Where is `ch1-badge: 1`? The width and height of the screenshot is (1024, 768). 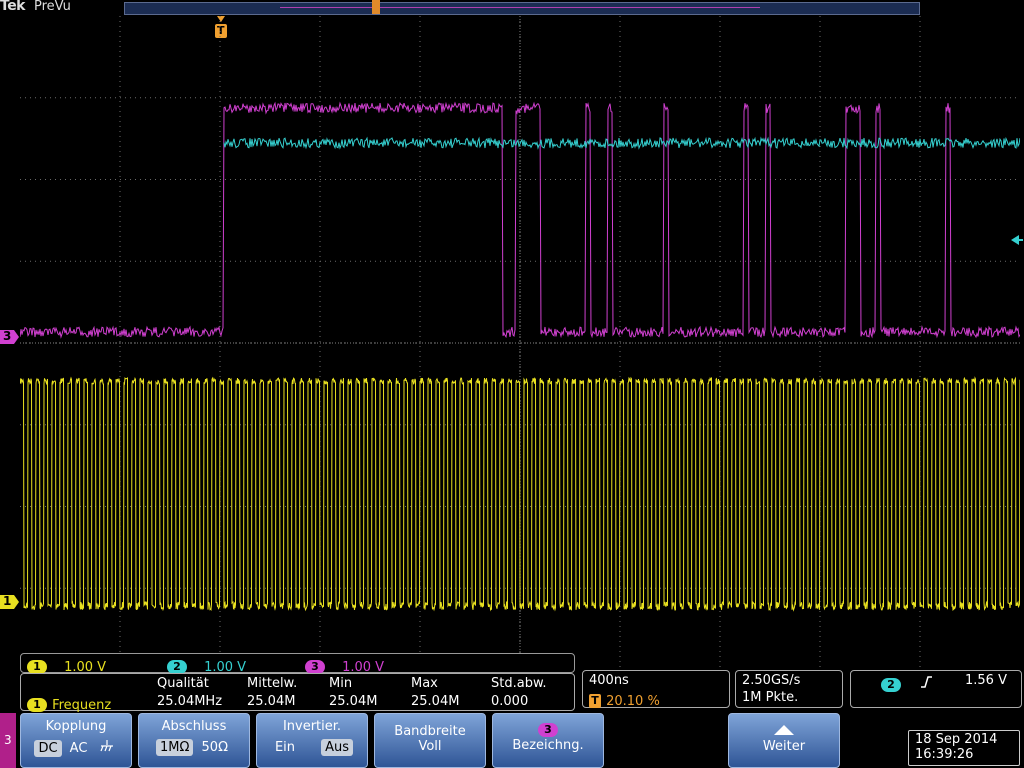 ch1-badge: 1 is located at coordinates (37, 666).